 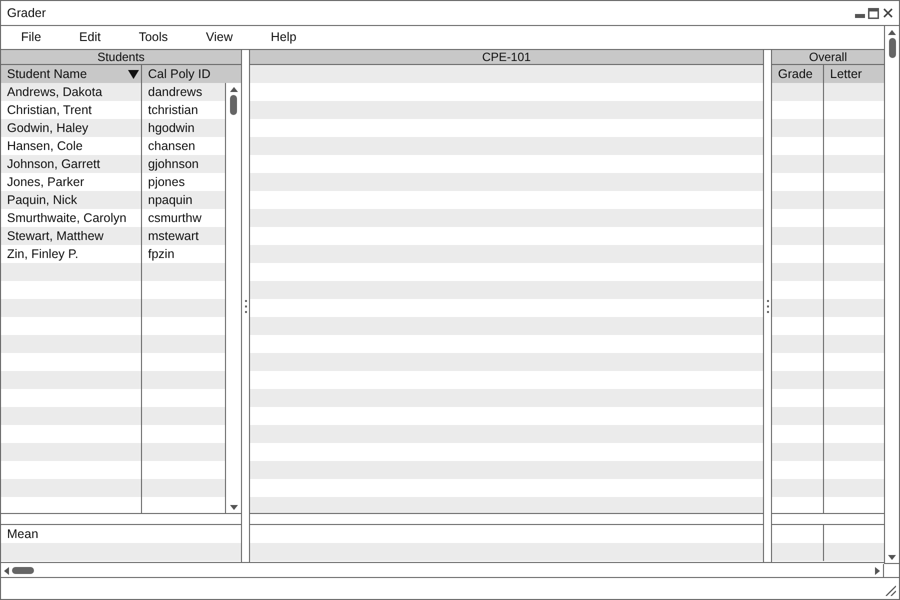 What do you see at coordinates (161, 254) in the screenshot?
I see `table-cell-text: fpzin` at bounding box center [161, 254].